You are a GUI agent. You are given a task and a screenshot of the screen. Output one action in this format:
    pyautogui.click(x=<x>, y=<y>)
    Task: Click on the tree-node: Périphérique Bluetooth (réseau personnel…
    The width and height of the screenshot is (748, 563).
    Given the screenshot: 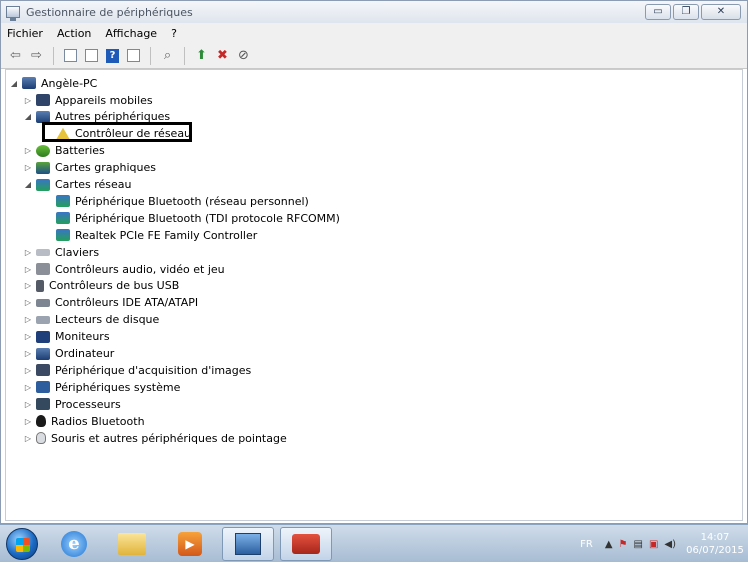 What is the action you would take?
    pyautogui.click(x=176, y=201)
    